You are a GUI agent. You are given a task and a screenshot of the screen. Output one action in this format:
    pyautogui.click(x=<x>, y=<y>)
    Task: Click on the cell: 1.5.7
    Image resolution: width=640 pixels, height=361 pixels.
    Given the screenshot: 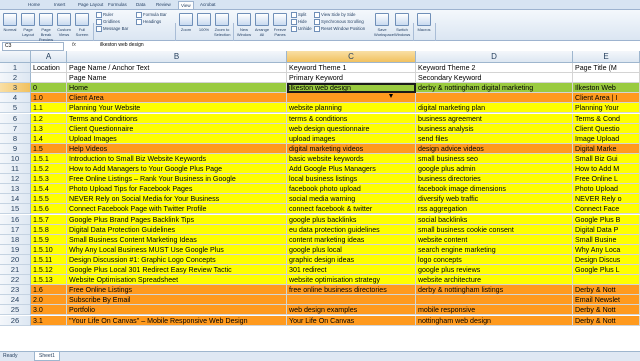 What is the action you would take?
    pyautogui.click(x=49, y=219)
    